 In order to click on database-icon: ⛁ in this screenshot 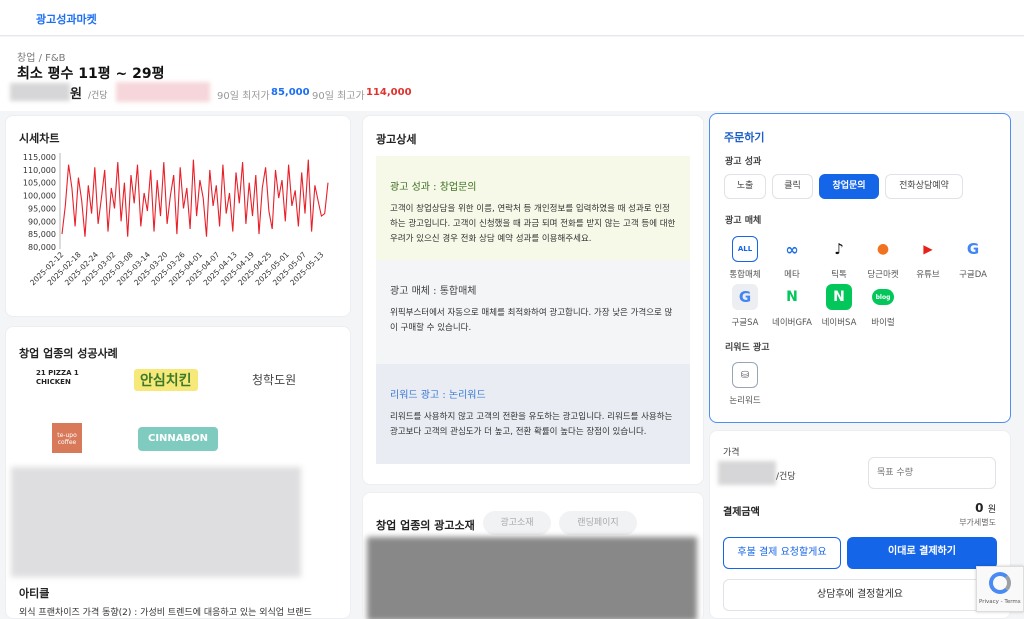, I will do `click(745, 375)`.